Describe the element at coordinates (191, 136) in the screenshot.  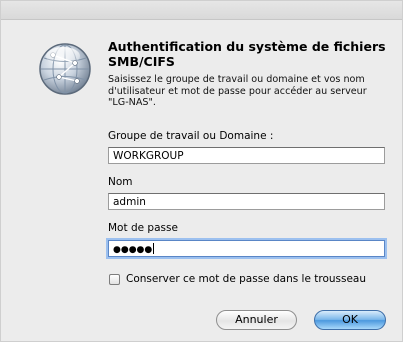
I see `workgroup-label: Groupe de travail ou Domaine :` at that location.